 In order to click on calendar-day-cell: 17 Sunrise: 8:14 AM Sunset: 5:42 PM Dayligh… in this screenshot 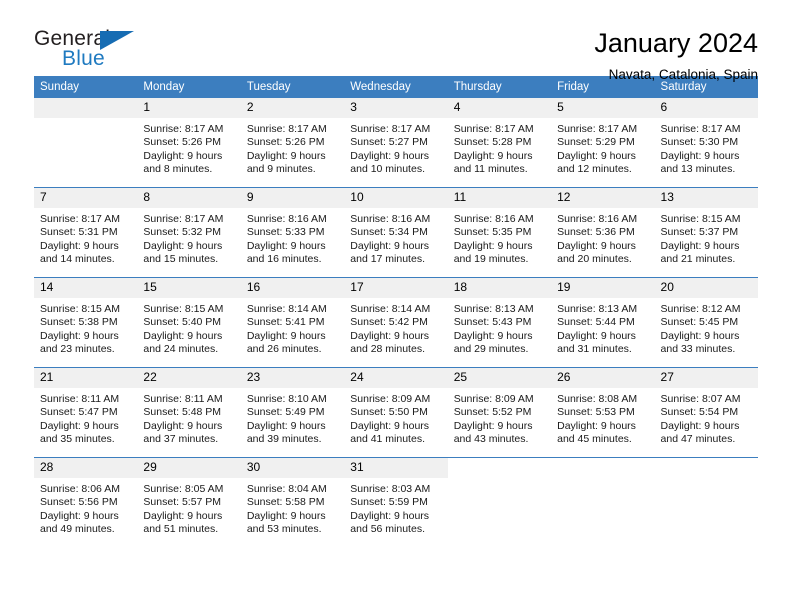, I will do `click(396, 322)`.